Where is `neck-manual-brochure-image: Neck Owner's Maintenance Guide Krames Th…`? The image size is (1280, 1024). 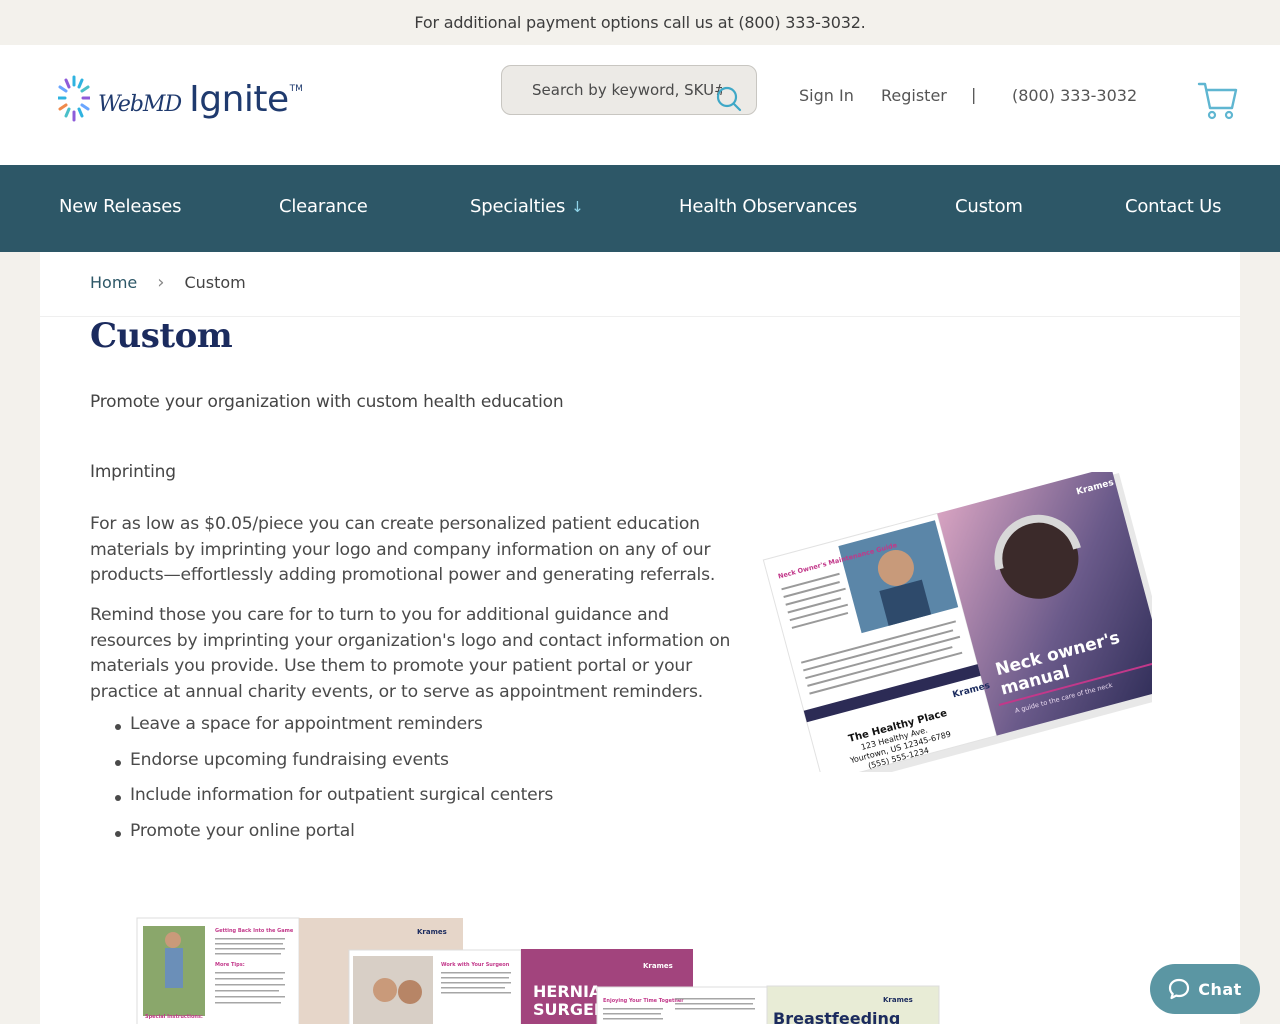 neck-manual-brochure-image: Neck Owner's Maintenance Guide Krames Th… is located at coordinates (957, 622).